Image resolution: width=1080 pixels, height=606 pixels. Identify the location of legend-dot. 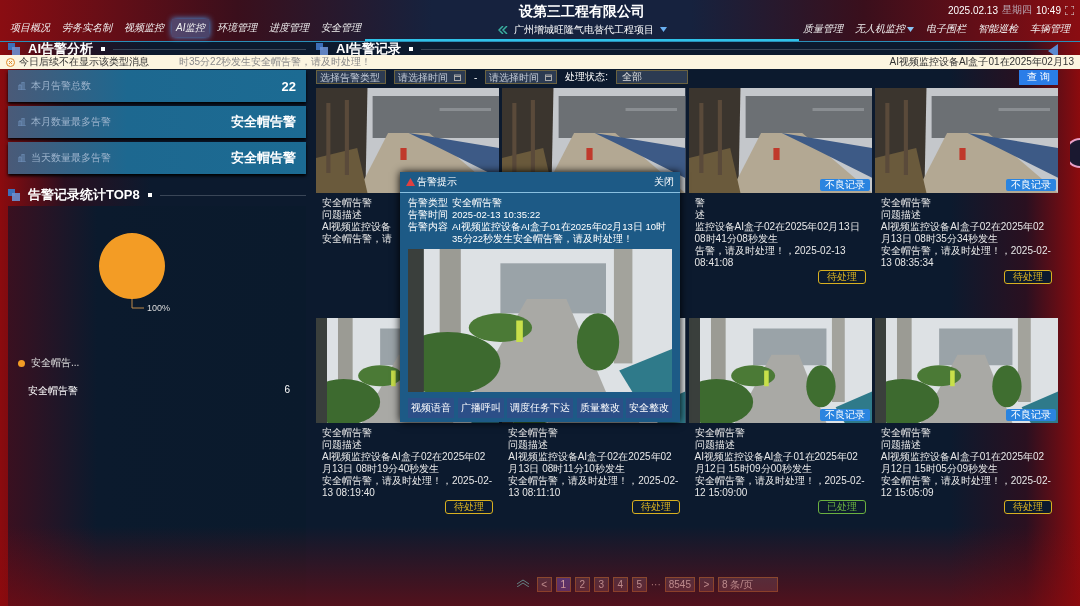
(21, 363).